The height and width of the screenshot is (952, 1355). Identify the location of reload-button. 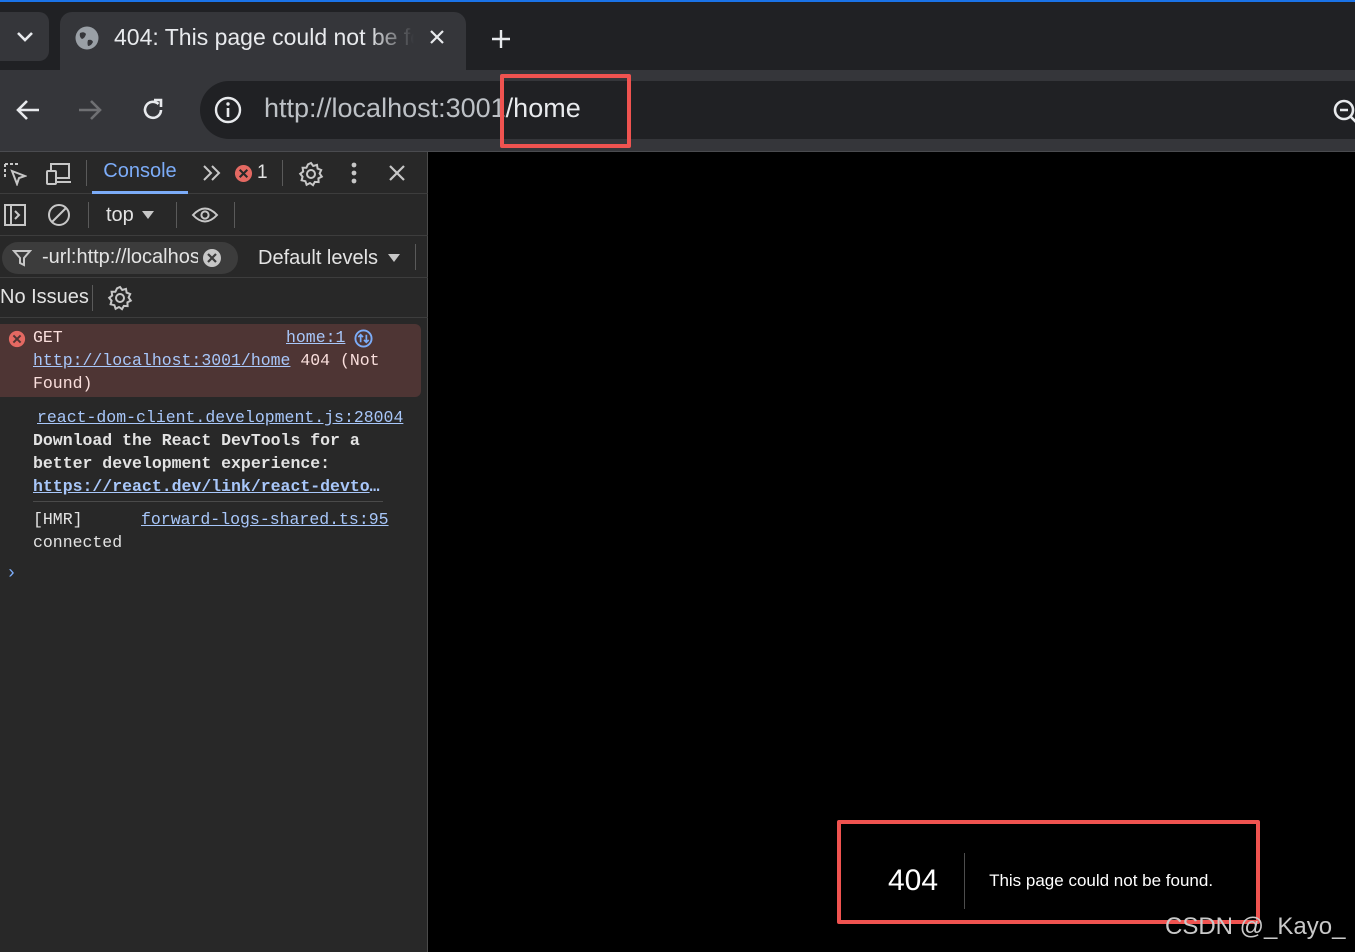
(153, 110).